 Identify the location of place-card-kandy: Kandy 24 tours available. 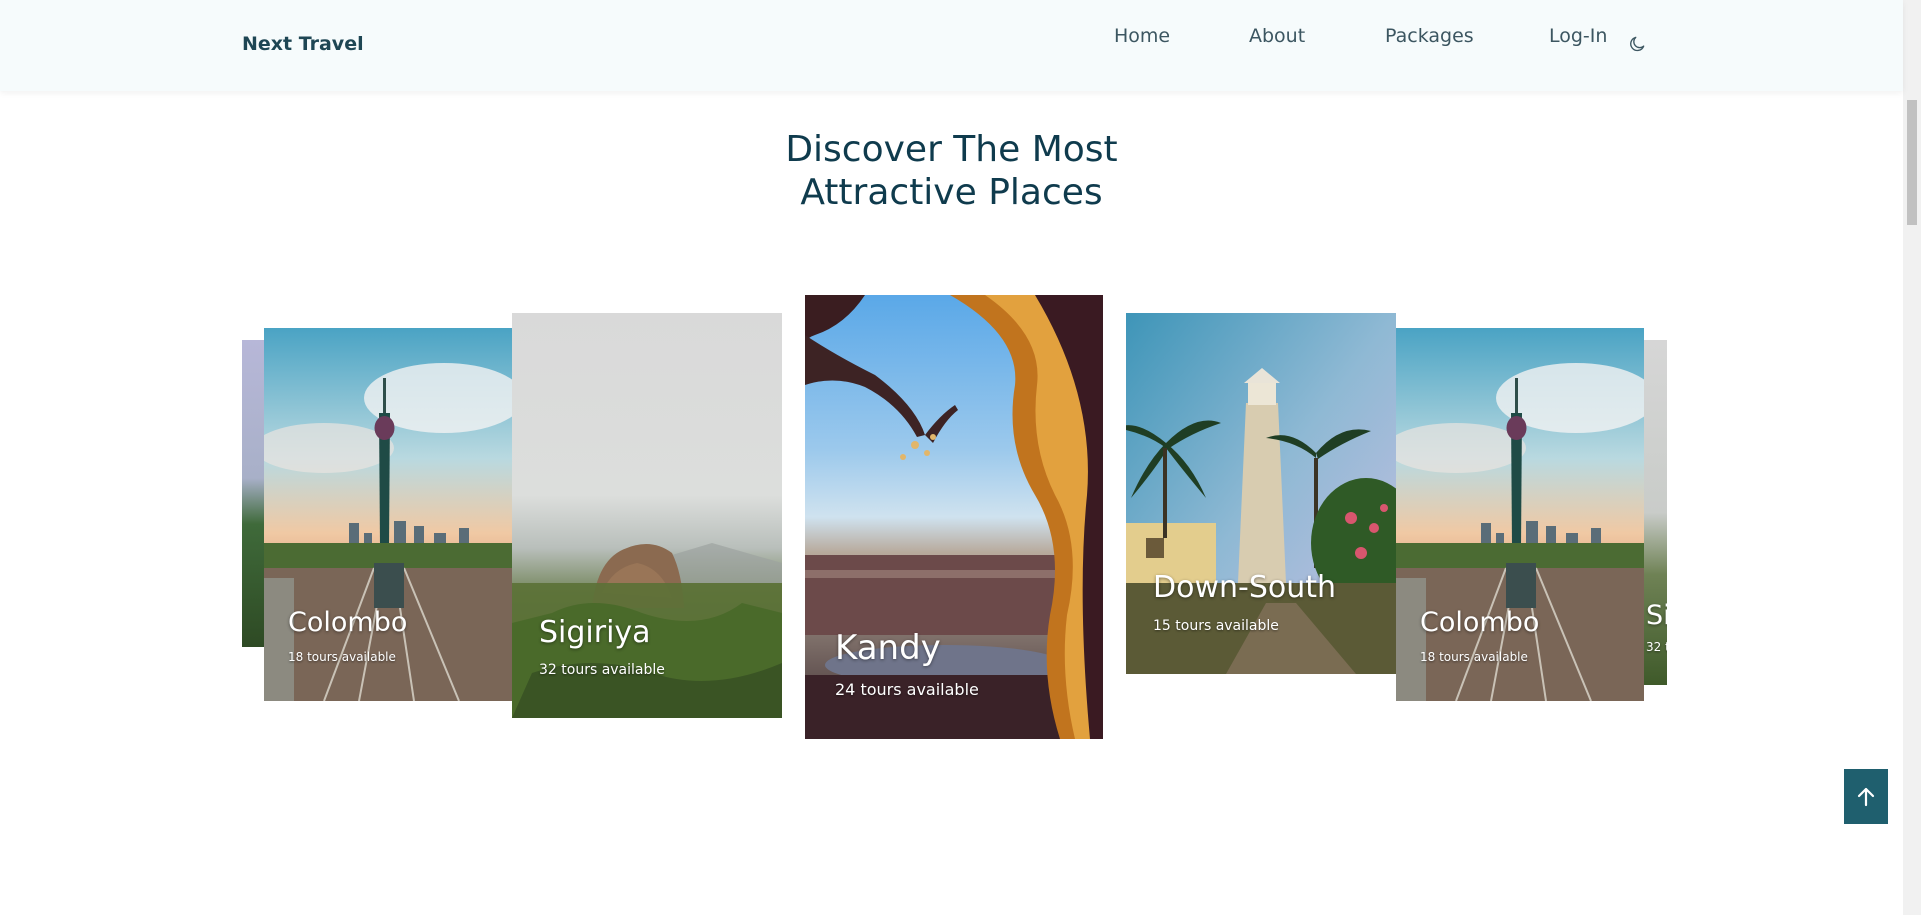
(954, 517).